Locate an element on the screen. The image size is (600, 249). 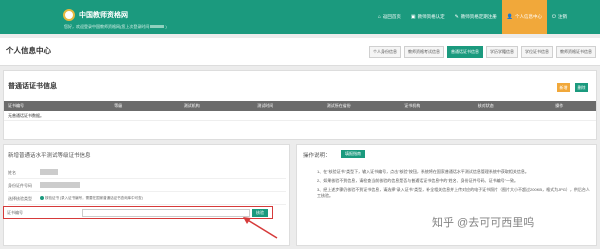
tab-mandarin: 普通话证书信息 is located at coordinates (465, 52).